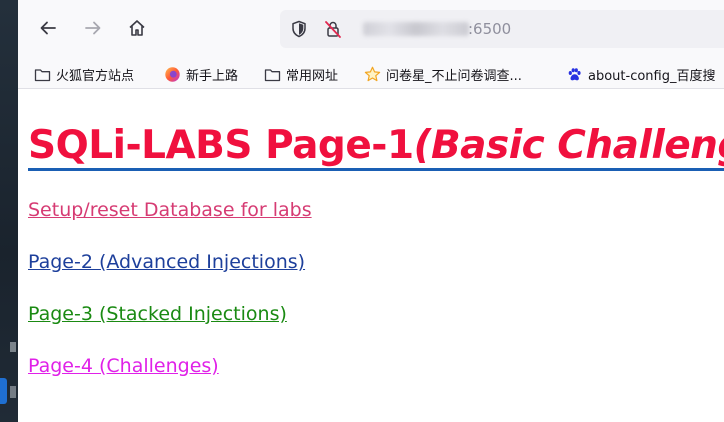  I want to click on page-3-link: Page-3 (Stacked Injections), so click(157, 314).